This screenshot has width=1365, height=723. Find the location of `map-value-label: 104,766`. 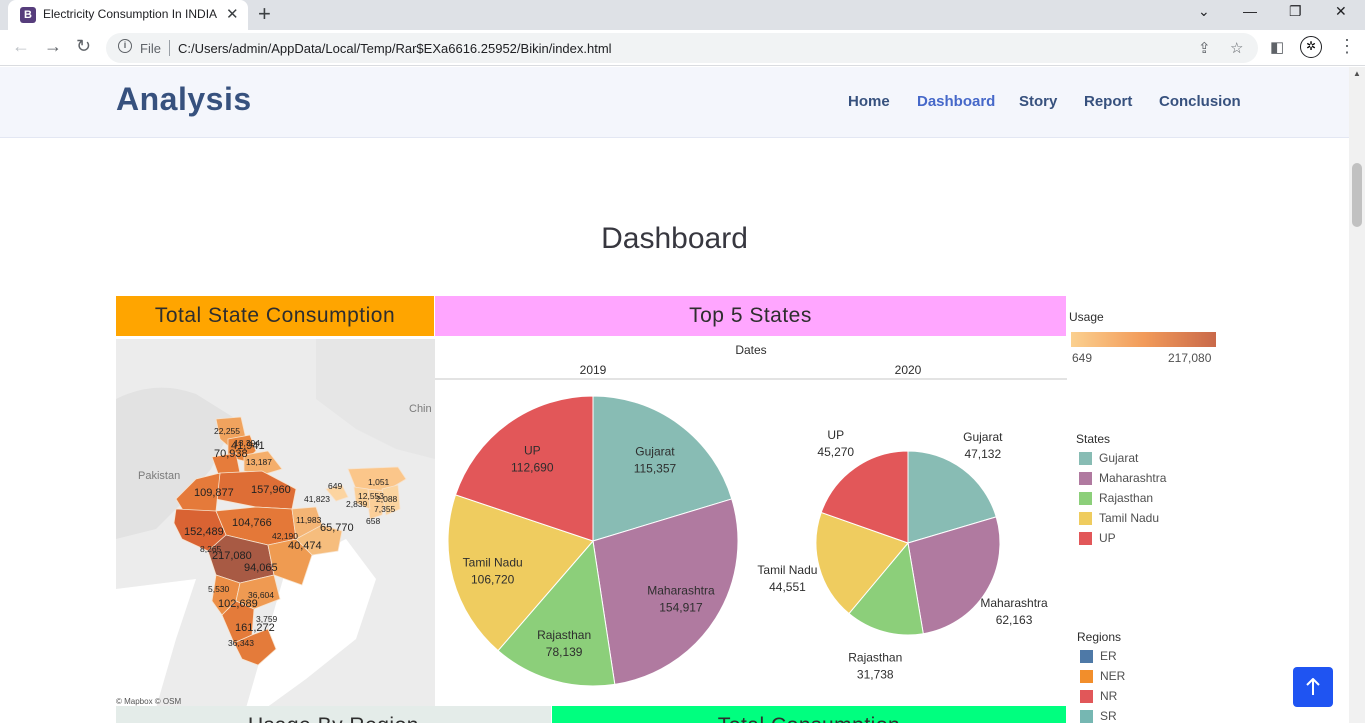

map-value-label: 104,766 is located at coordinates (252, 523).